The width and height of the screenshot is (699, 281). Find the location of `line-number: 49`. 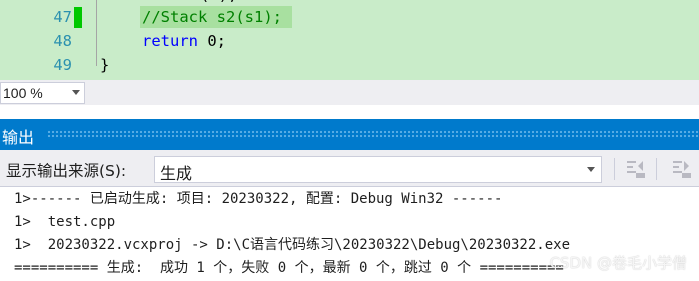

line-number: 49 is located at coordinates (62, 65).